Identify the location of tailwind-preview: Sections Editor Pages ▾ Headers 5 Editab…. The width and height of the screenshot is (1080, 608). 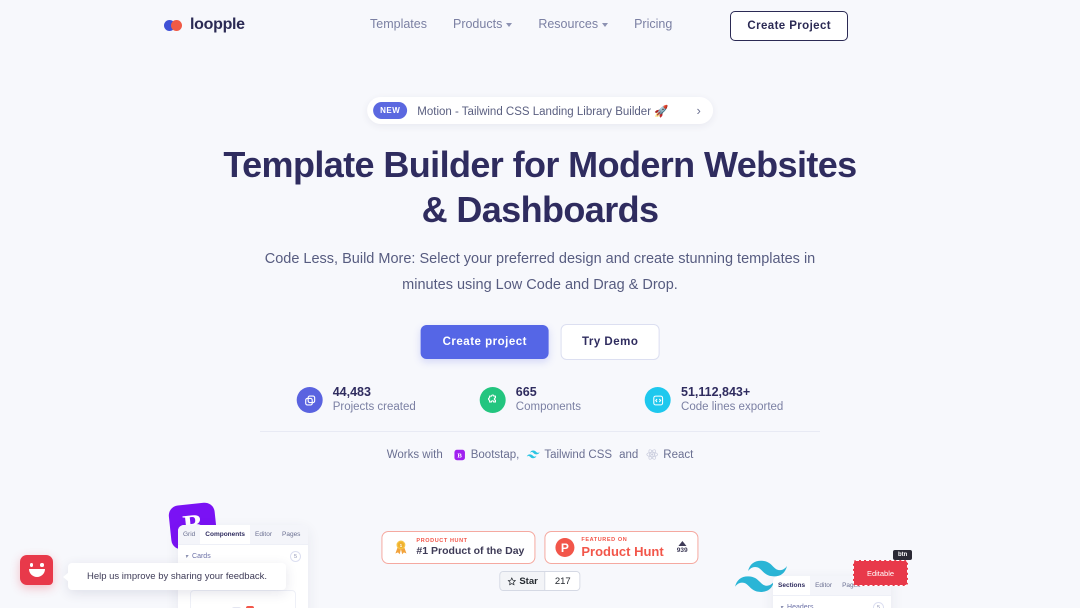
(855, 579).